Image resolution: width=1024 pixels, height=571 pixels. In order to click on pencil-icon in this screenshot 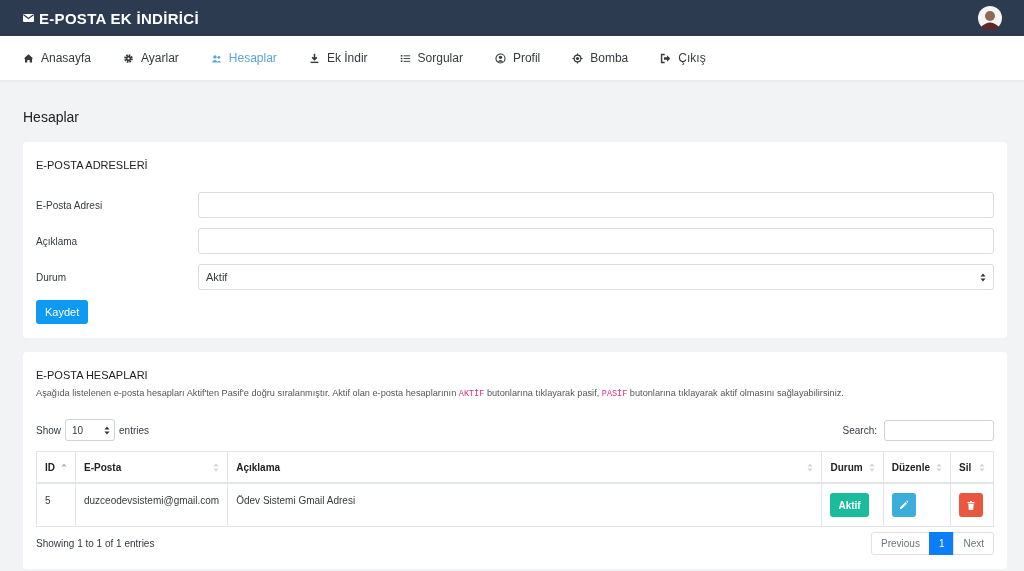, I will do `click(903, 505)`.